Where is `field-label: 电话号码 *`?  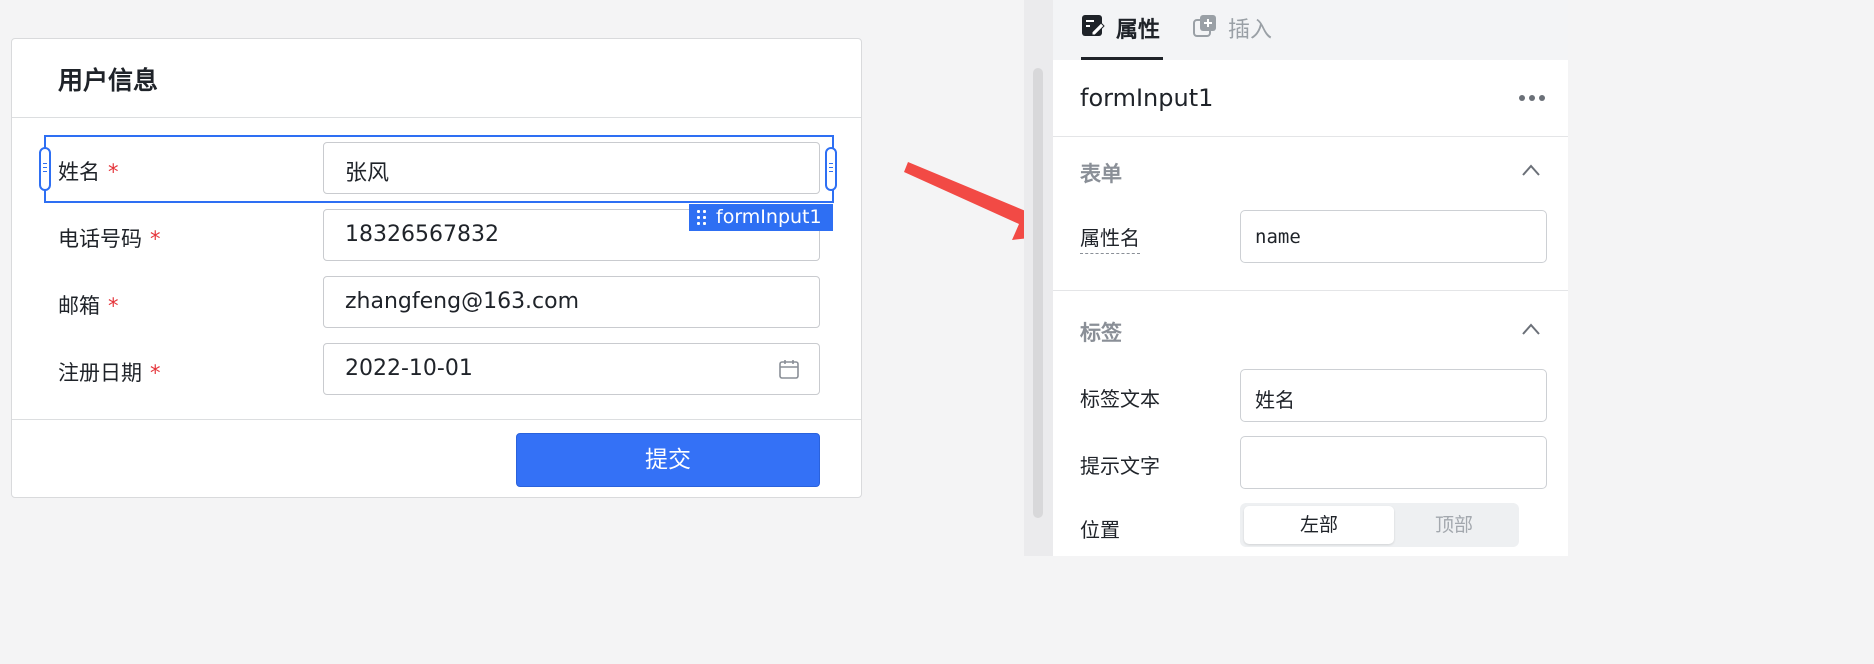 field-label: 电话号码 * is located at coordinates (109, 239).